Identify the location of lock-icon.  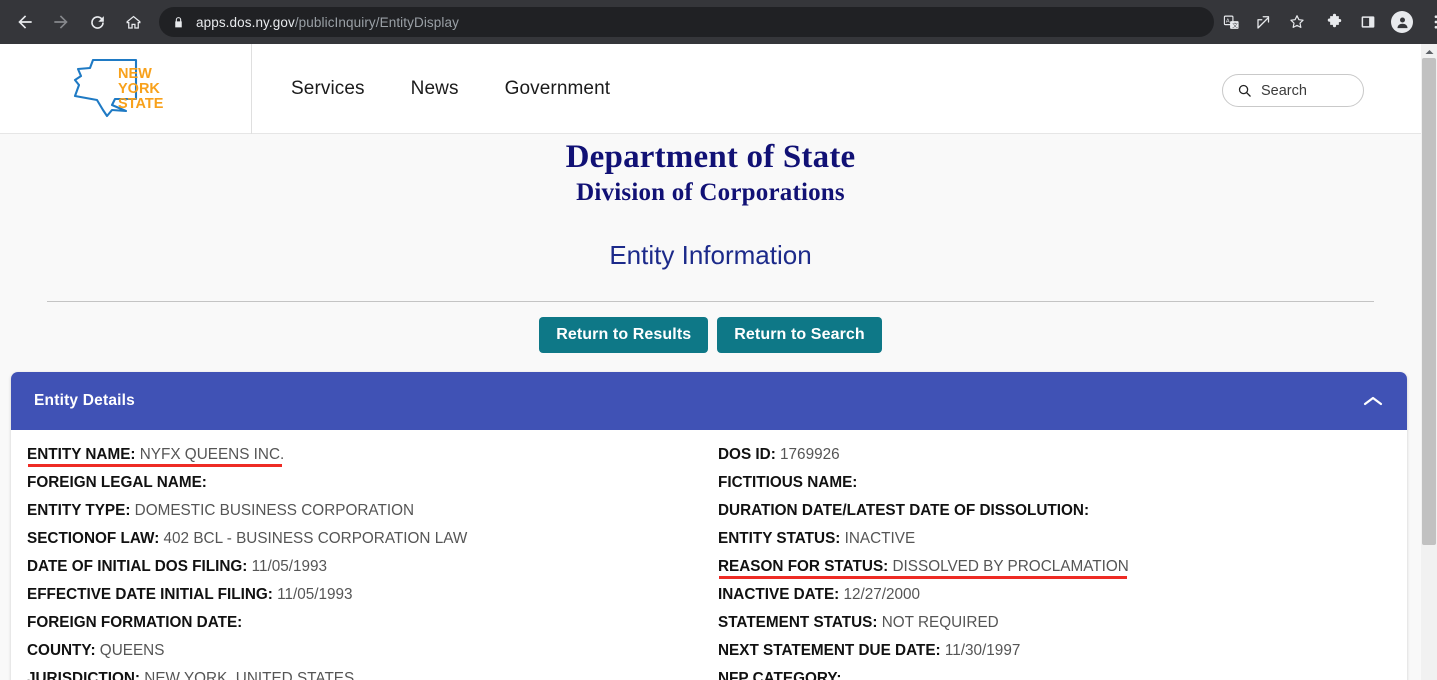
(178, 22).